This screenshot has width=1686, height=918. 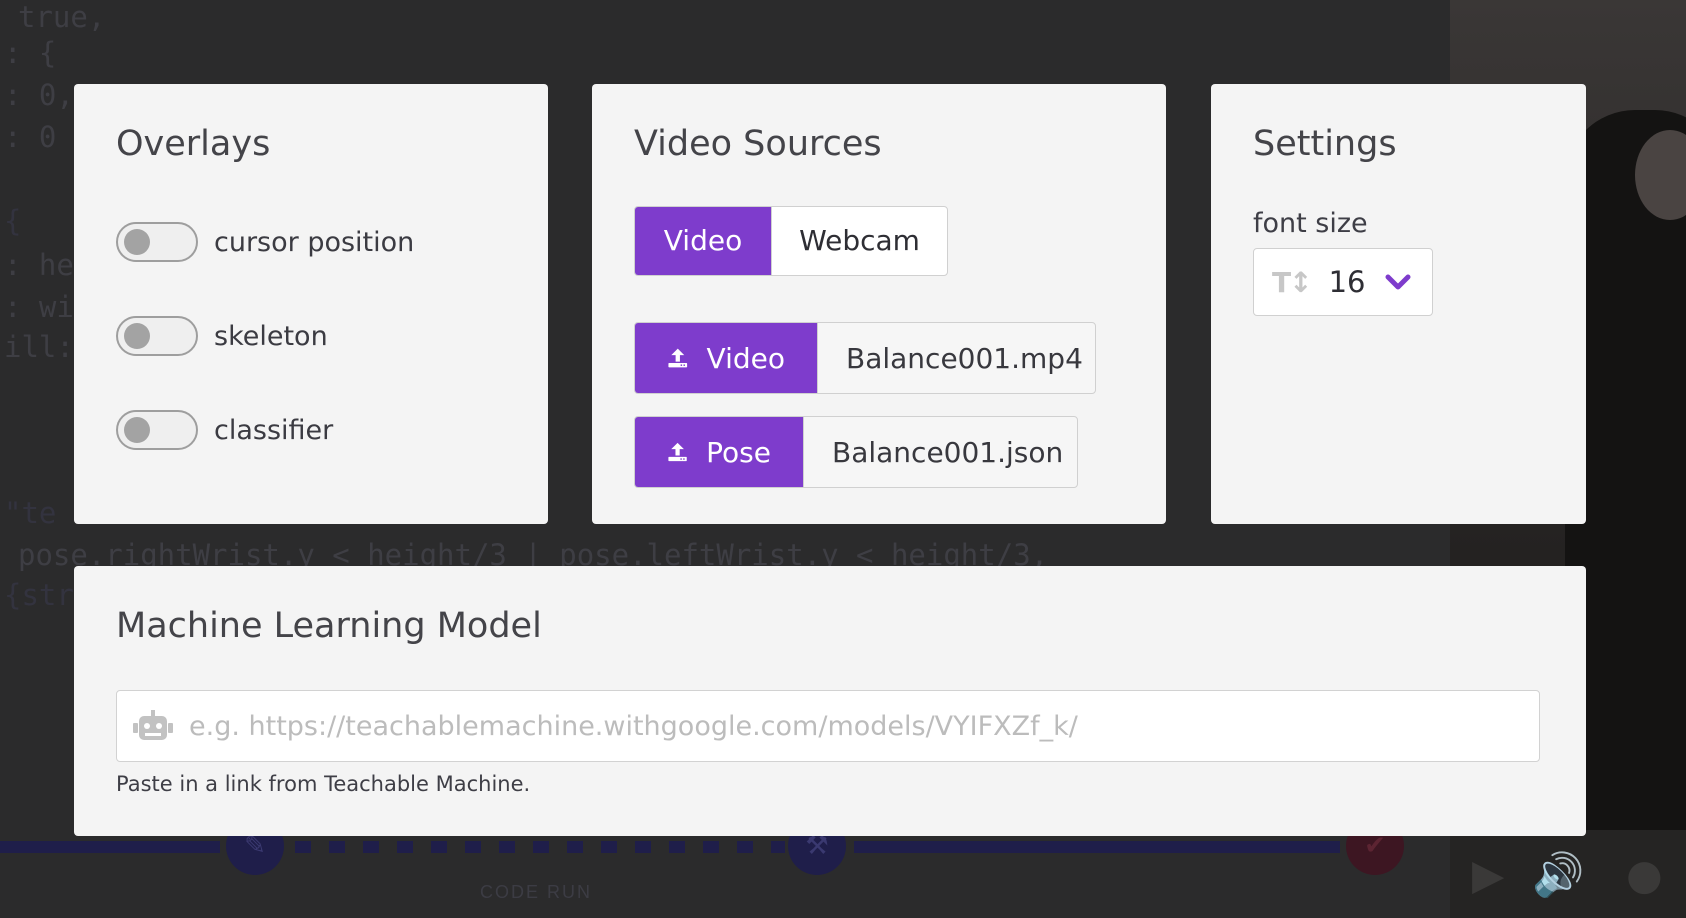 I want to click on robot-icon, so click(x=153, y=725).